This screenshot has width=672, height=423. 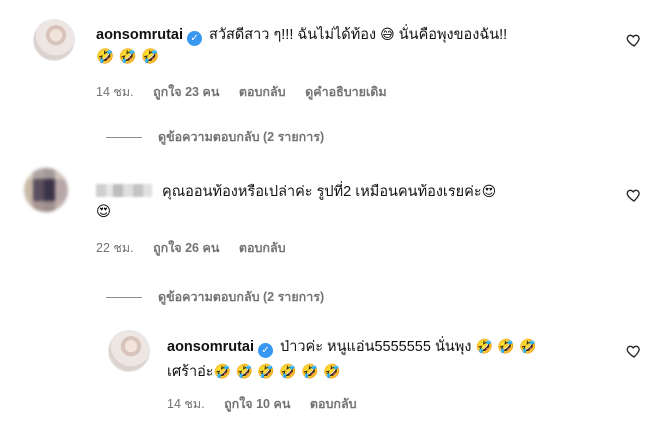 I want to click on timestamp: 22 ชม., so click(x=115, y=248).